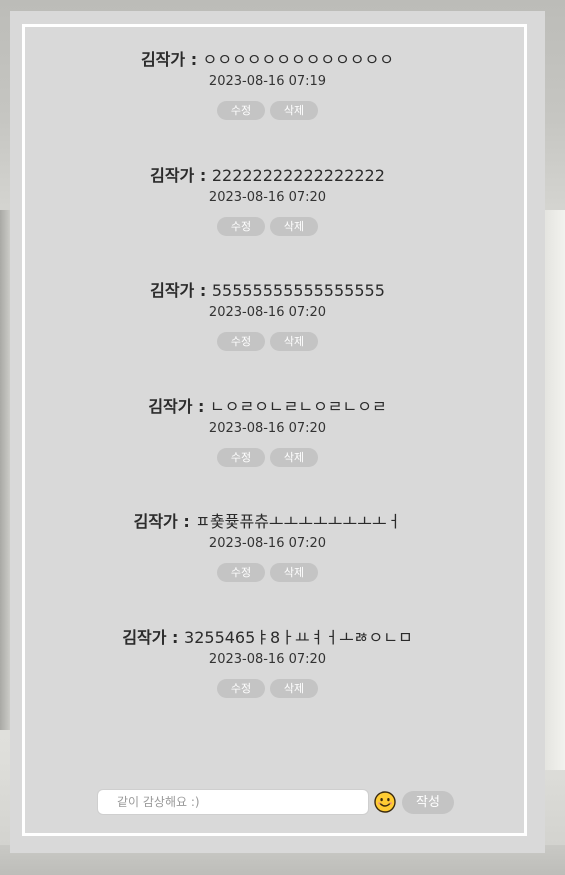 This screenshot has height=875, width=565. I want to click on comment-content: ㄴㅇㄹㅇㄴㄹㄴㅇㄹㄴㅇㄹ, so click(298, 406).